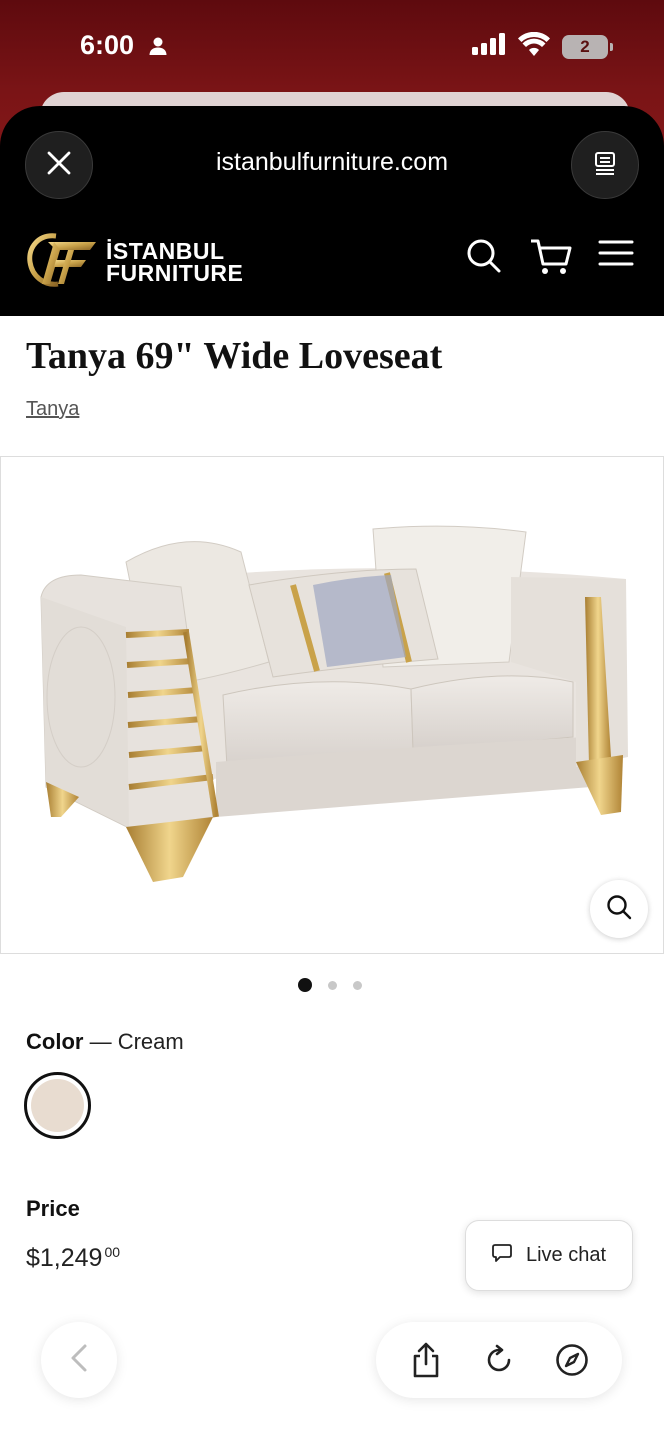 The width and height of the screenshot is (664, 1440). I want to click on compass-icon, so click(572, 1360).